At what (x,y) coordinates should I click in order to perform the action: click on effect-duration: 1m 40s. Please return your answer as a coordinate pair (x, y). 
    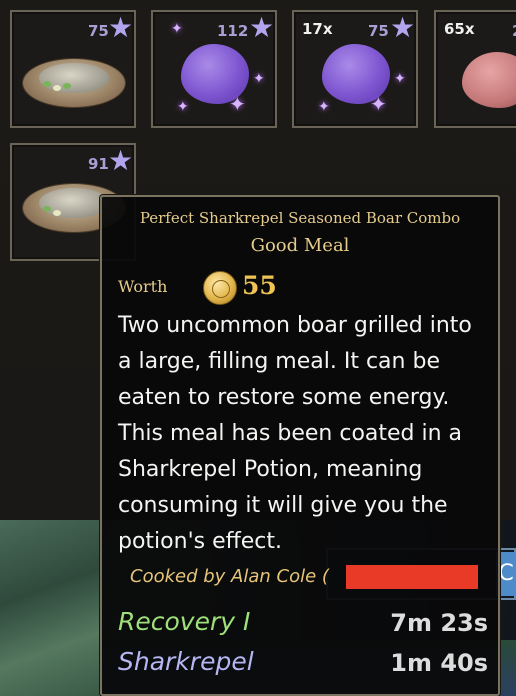
    Looking at the image, I should click on (439, 663).